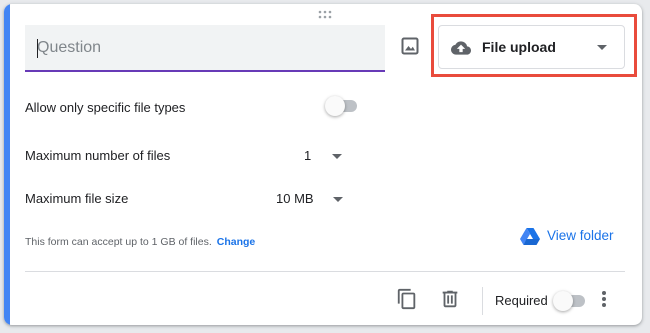  Describe the element at coordinates (325, 15) in the screenshot. I see `drag-handle-icon` at that location.